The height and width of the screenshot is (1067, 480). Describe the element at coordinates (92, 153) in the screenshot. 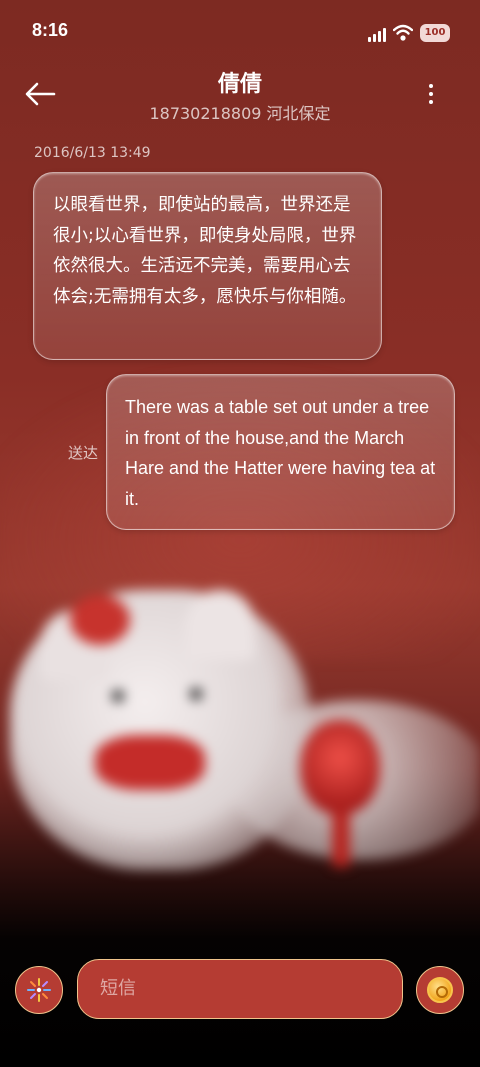

I see `message-timestamp: 2016/6/13 13:49` at that location.